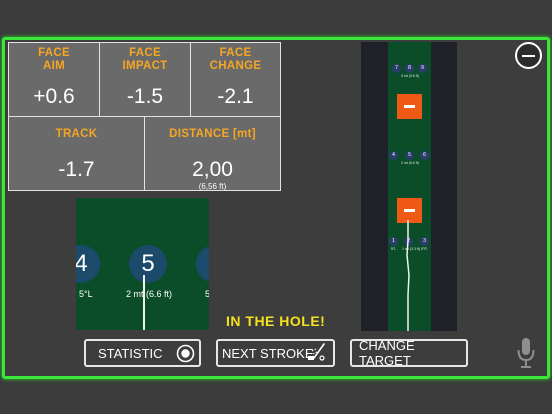  I want to click on lane-row-top-label: 3 mt (9.8 ft), so click(410, 76).